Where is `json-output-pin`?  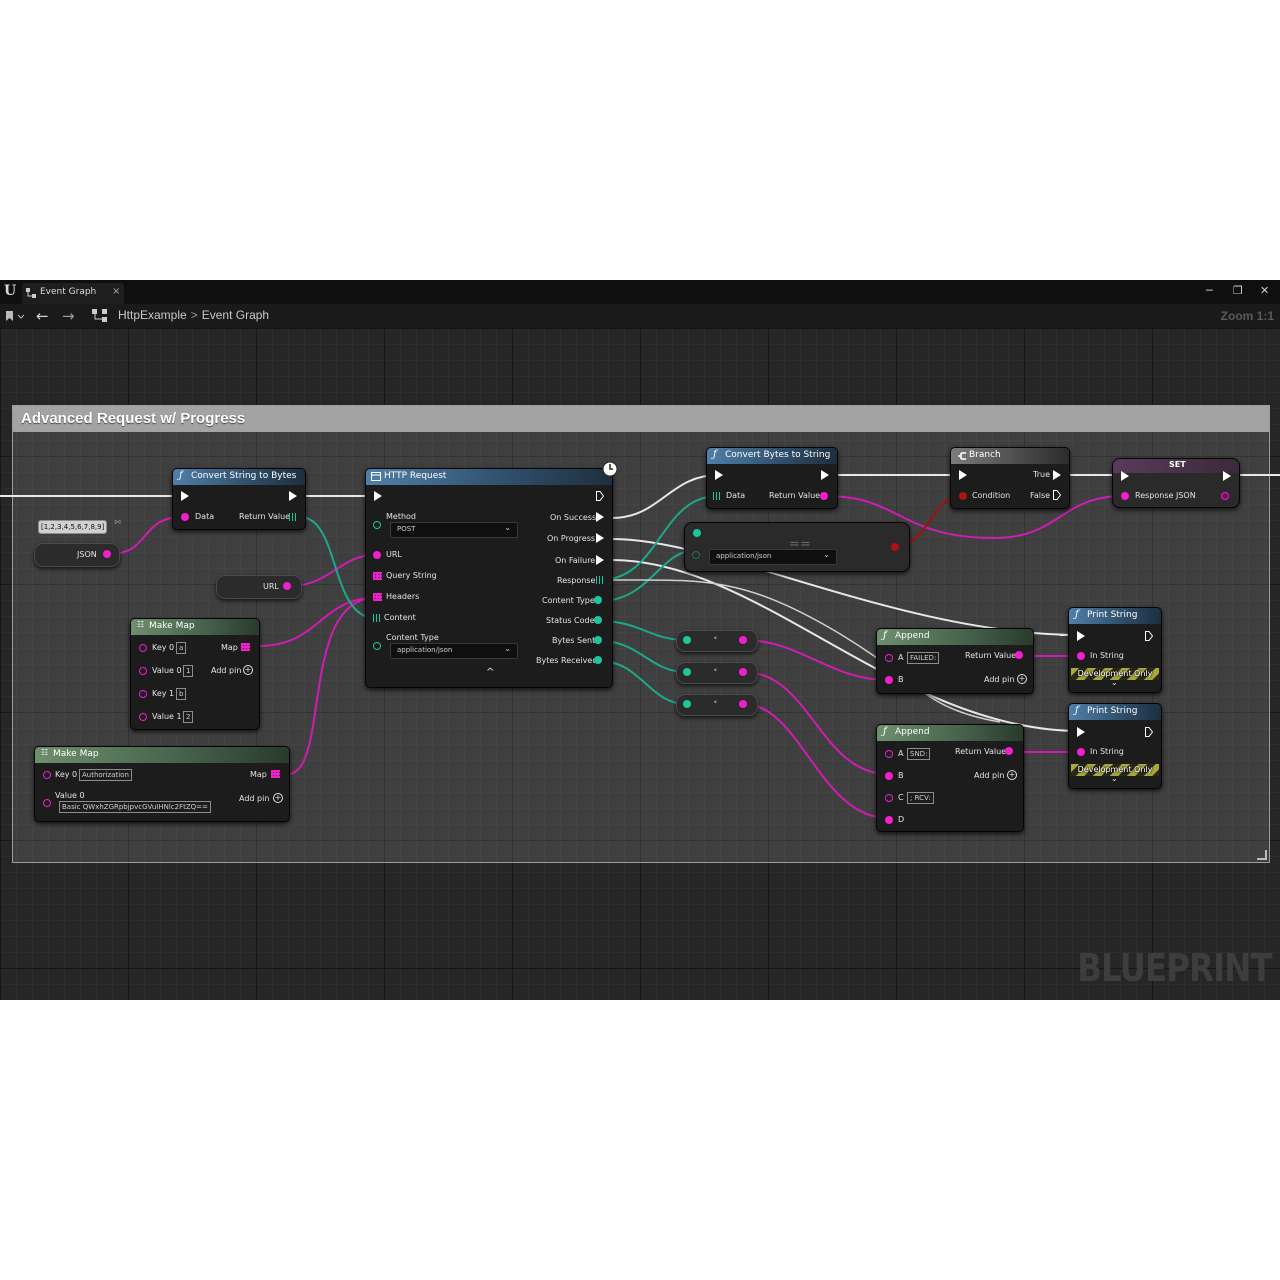 json-output-pin is located at coordinates (107, 554).